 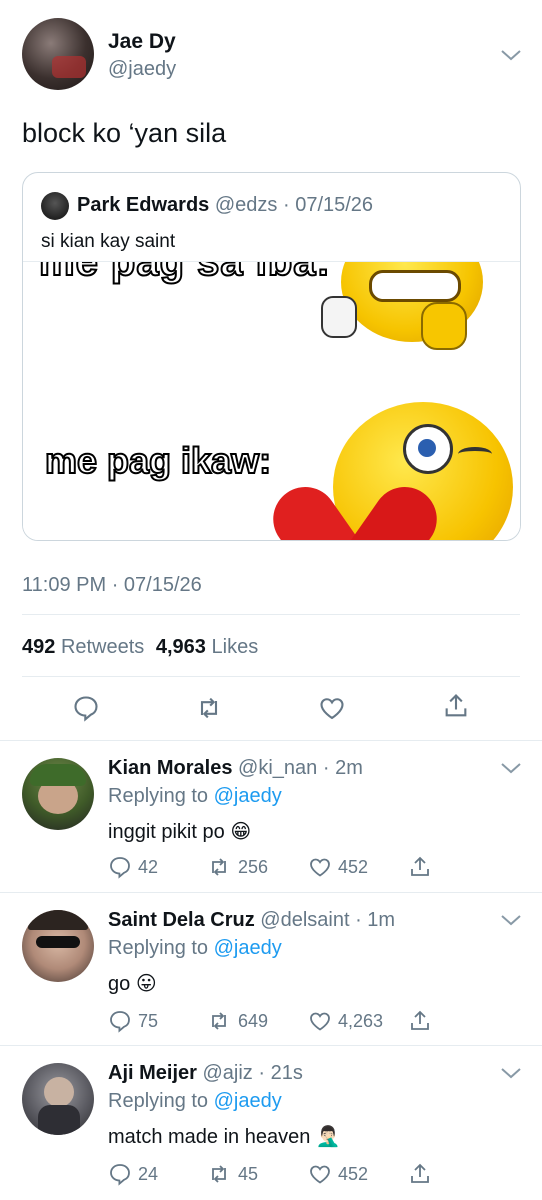 I want to click on retweet-count: 649, so click(x=253, y=1020).